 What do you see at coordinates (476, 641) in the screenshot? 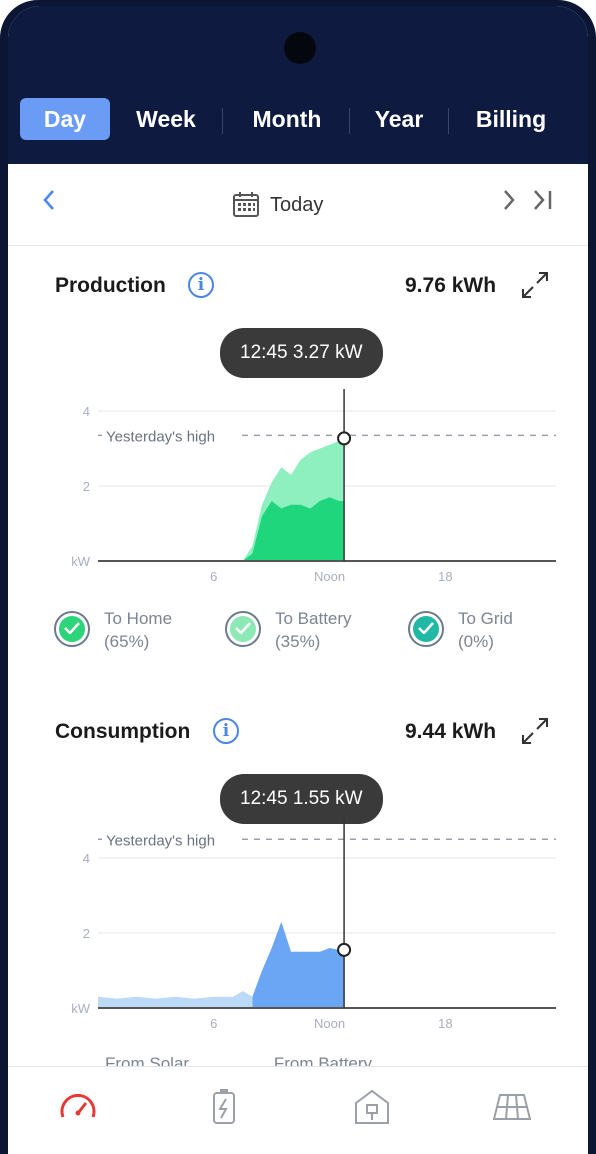
I see `legend-percent: (0%)` at bounding box center [476, 641].